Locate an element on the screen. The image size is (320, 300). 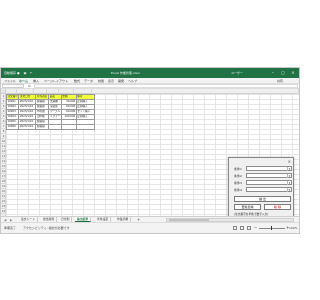
tab-view: 表示 is located at coordinates (111, 81).